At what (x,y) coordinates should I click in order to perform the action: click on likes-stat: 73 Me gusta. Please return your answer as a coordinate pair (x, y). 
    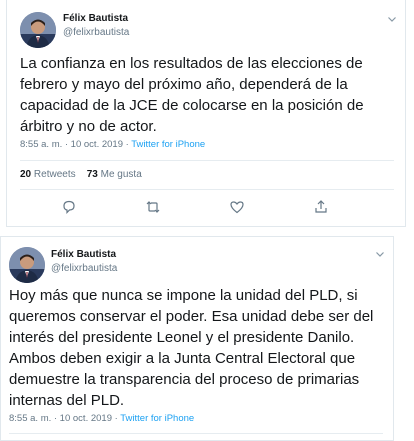
    Looking at the image, I should click on (114, 174).